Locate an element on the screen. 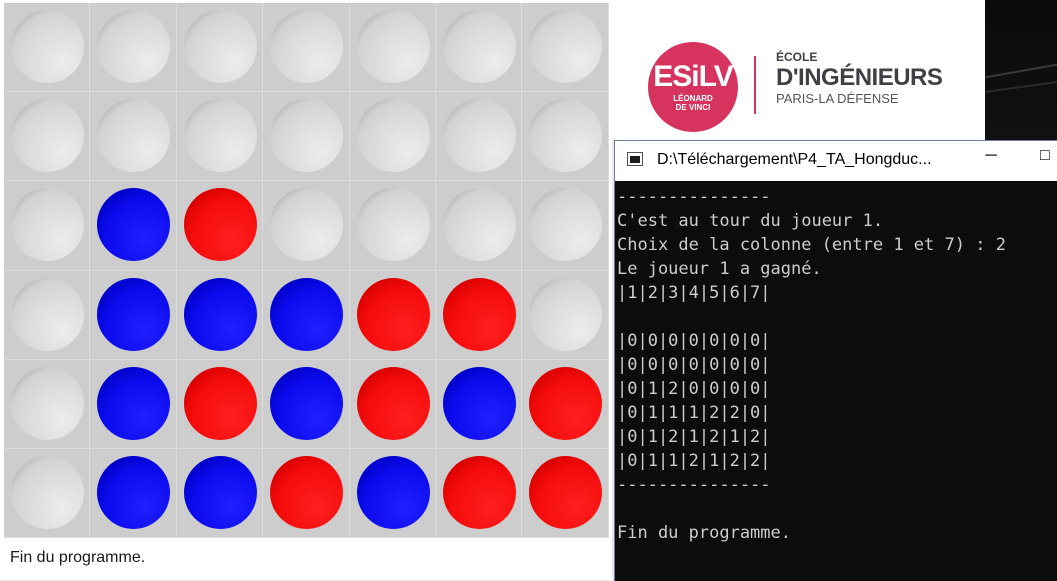 This screenshot has height=581, width=1057. console-line: |1|2|3|4|5|6|7| is located at coordinates (694, 293).